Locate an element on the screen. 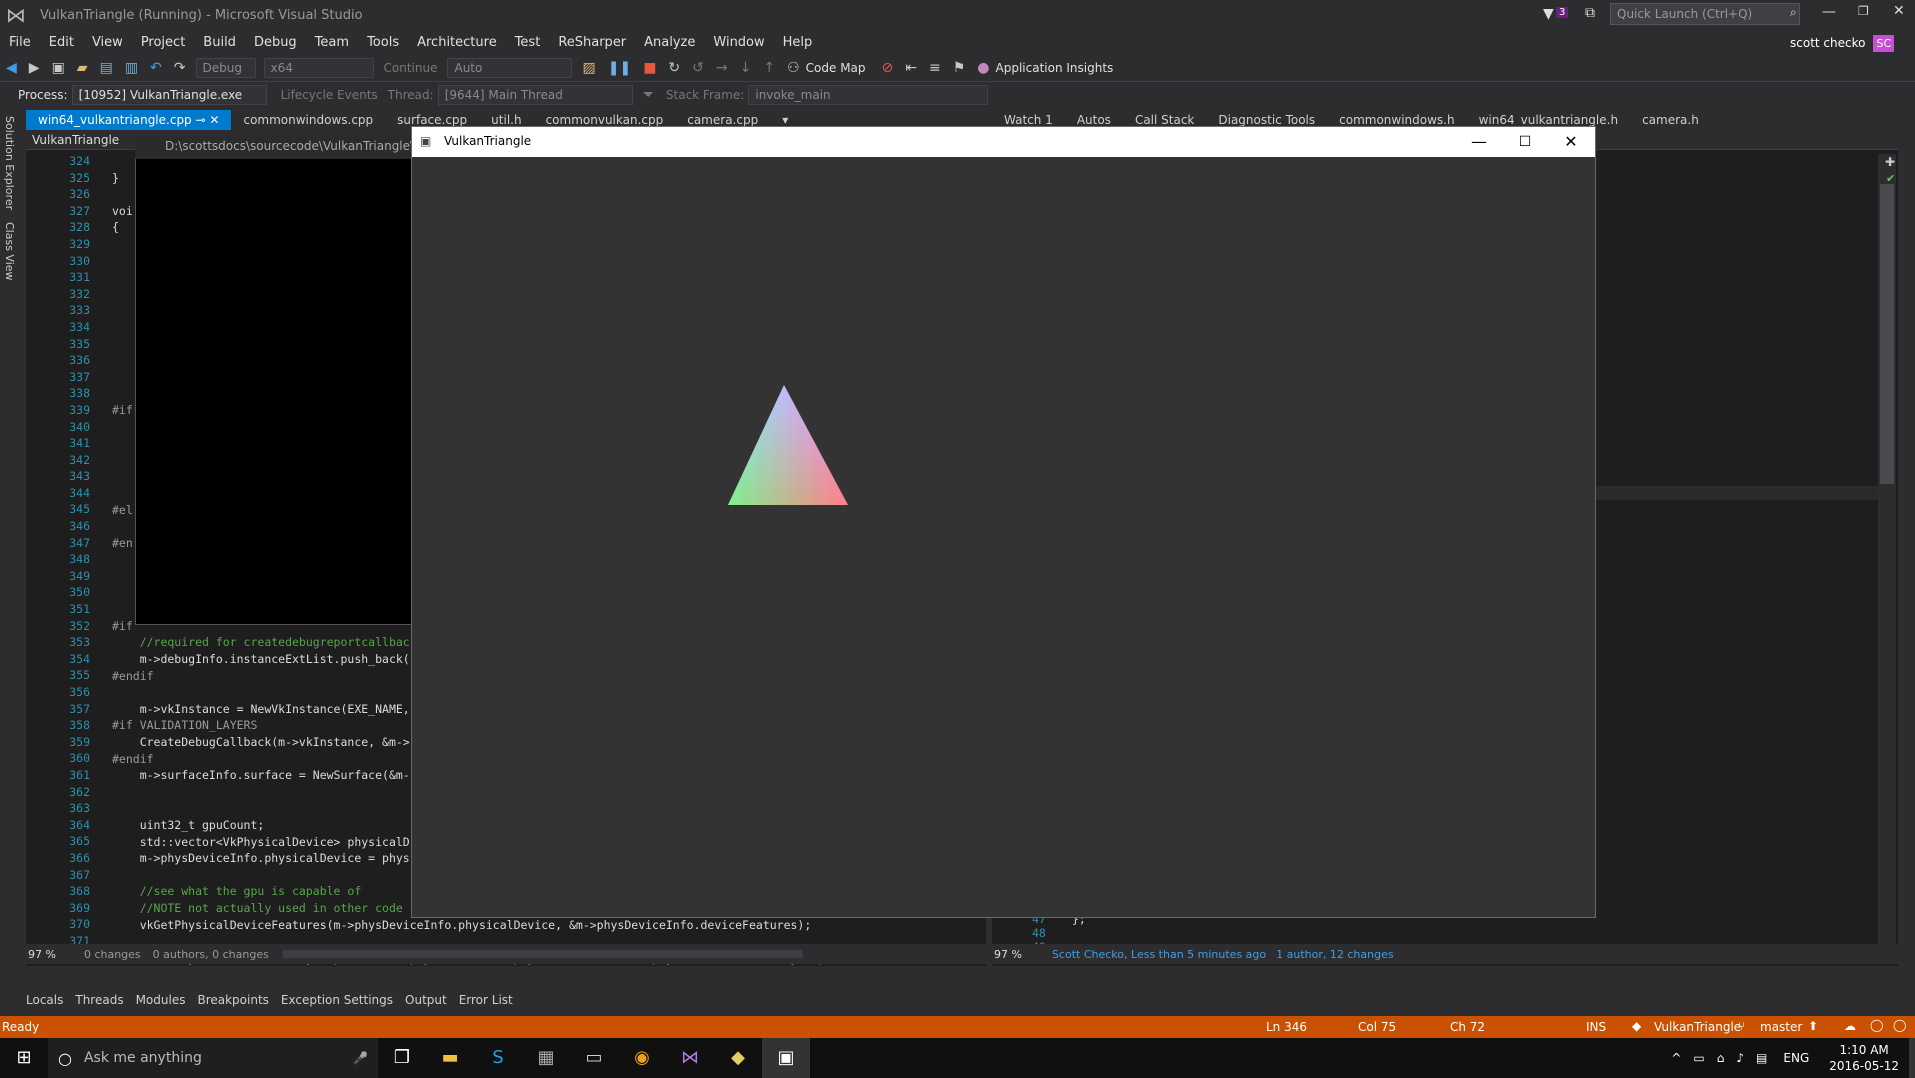 The width and height of the screenshot is (1915, 1078). open-folder-icon: ▰ is located at coordinates (82, 68).